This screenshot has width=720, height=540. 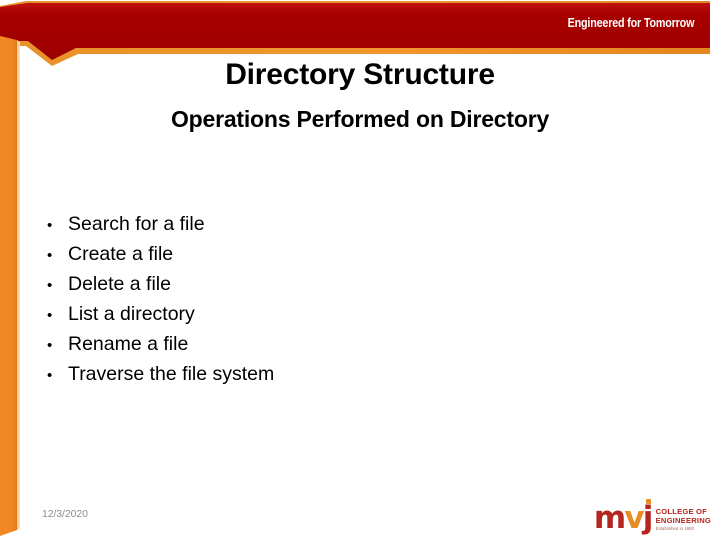 I want to click on list-item-label: List a directory, so click(x=131, y=314).